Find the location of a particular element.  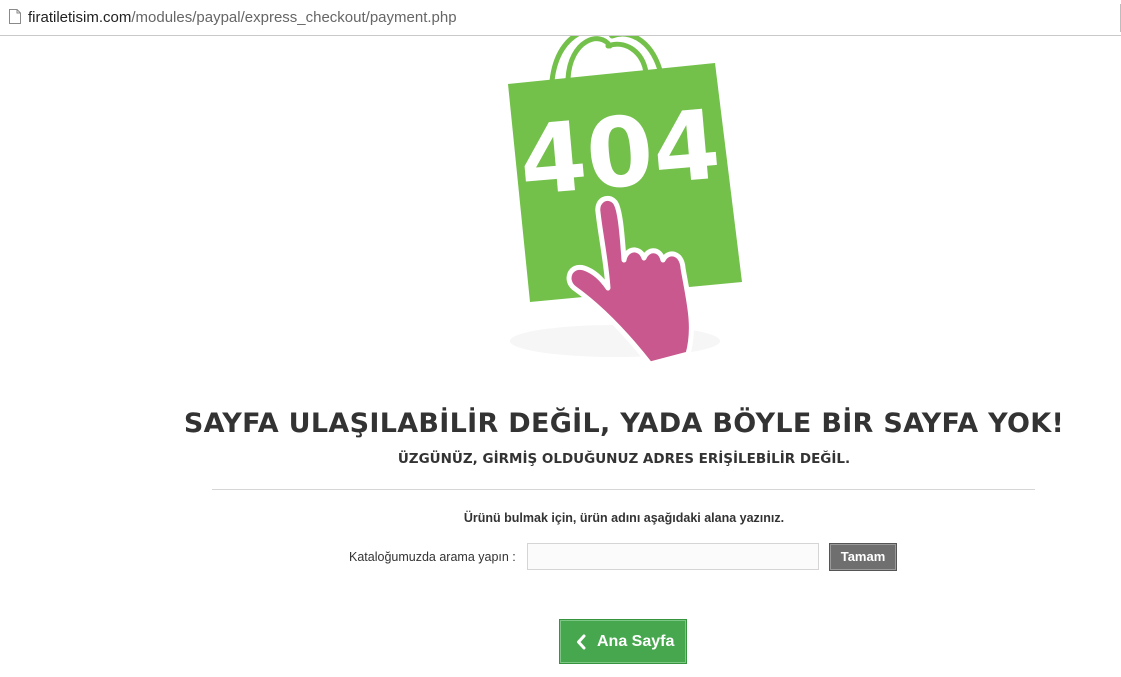

chevron-left-icon is located at coordinates (581, 642).